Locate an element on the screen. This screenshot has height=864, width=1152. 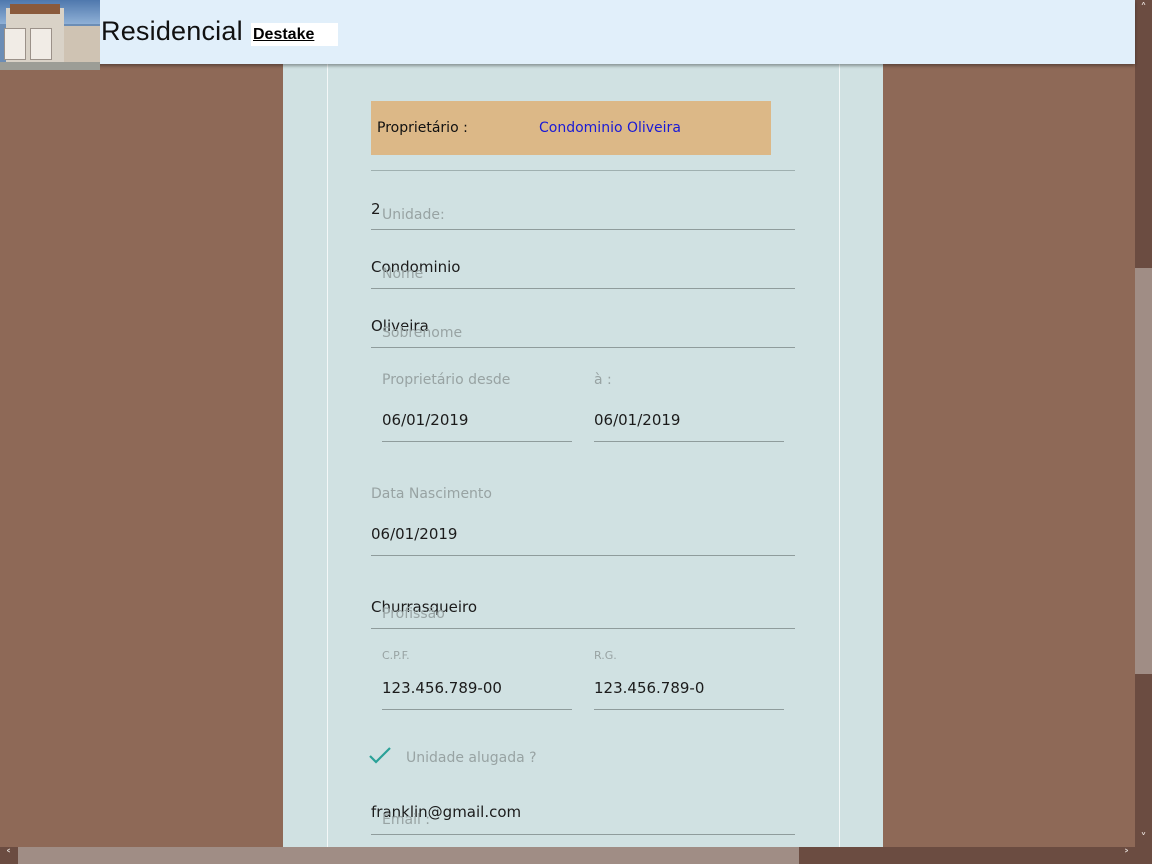
proprietario-ate-label: à : is located at coordinates (603, 380).